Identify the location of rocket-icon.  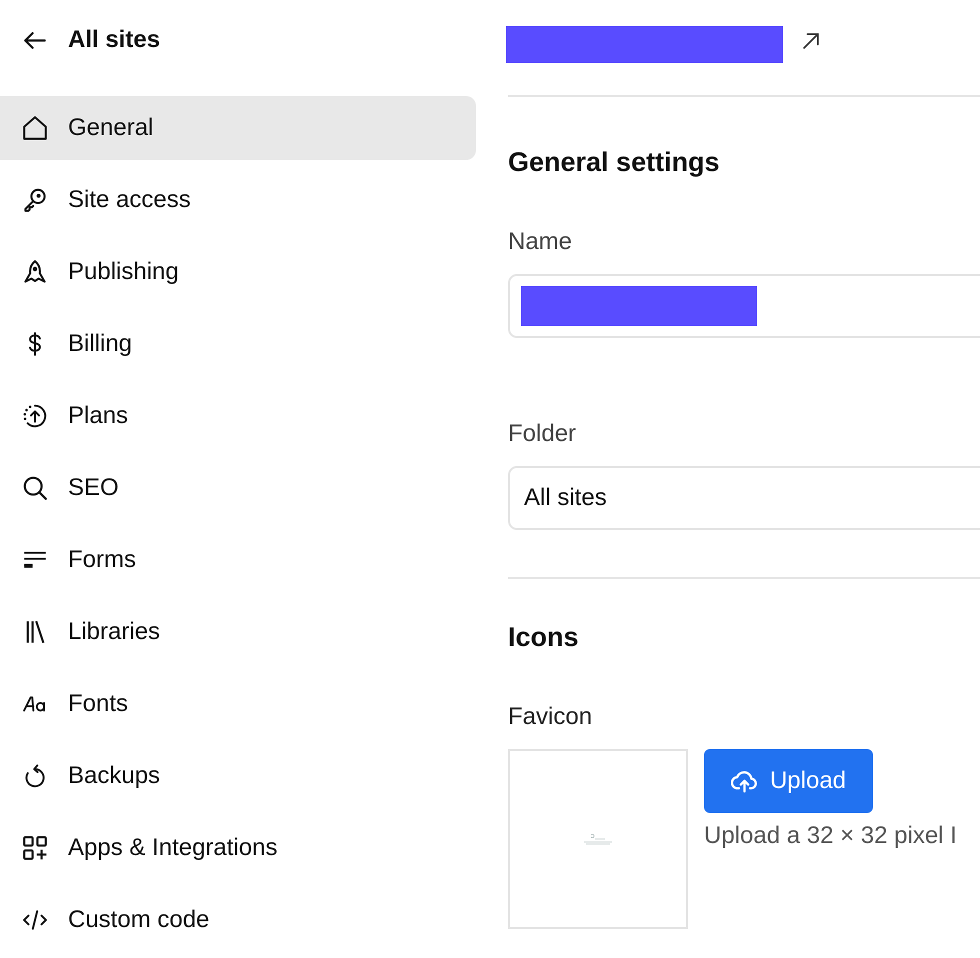
(35, 272).